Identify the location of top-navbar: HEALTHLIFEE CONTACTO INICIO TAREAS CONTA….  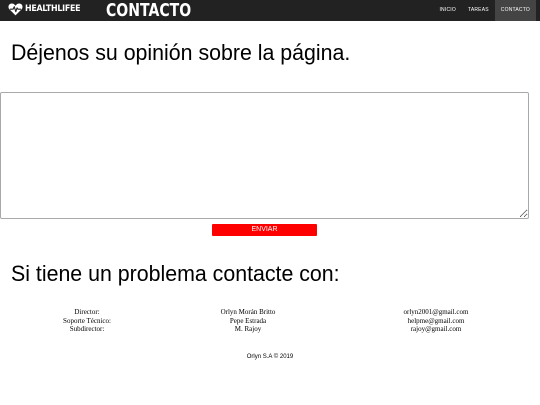
(270, 10).